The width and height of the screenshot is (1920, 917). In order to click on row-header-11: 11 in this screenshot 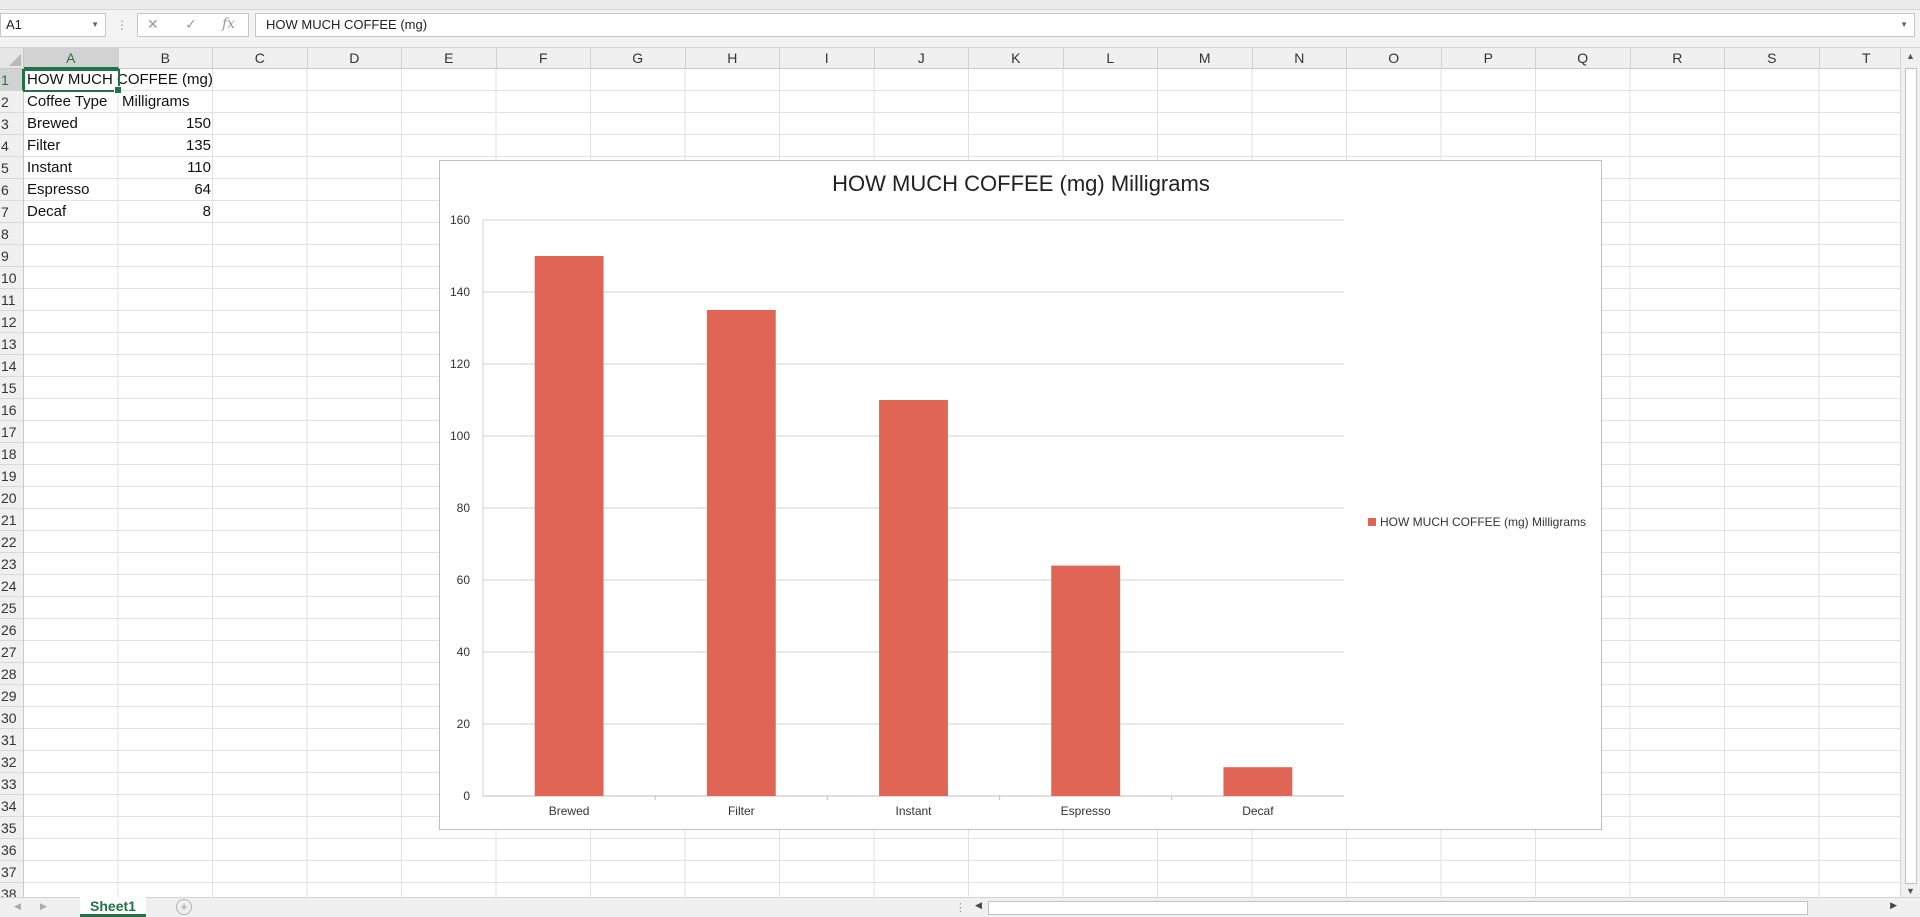, I will do `click(11, 300)`.